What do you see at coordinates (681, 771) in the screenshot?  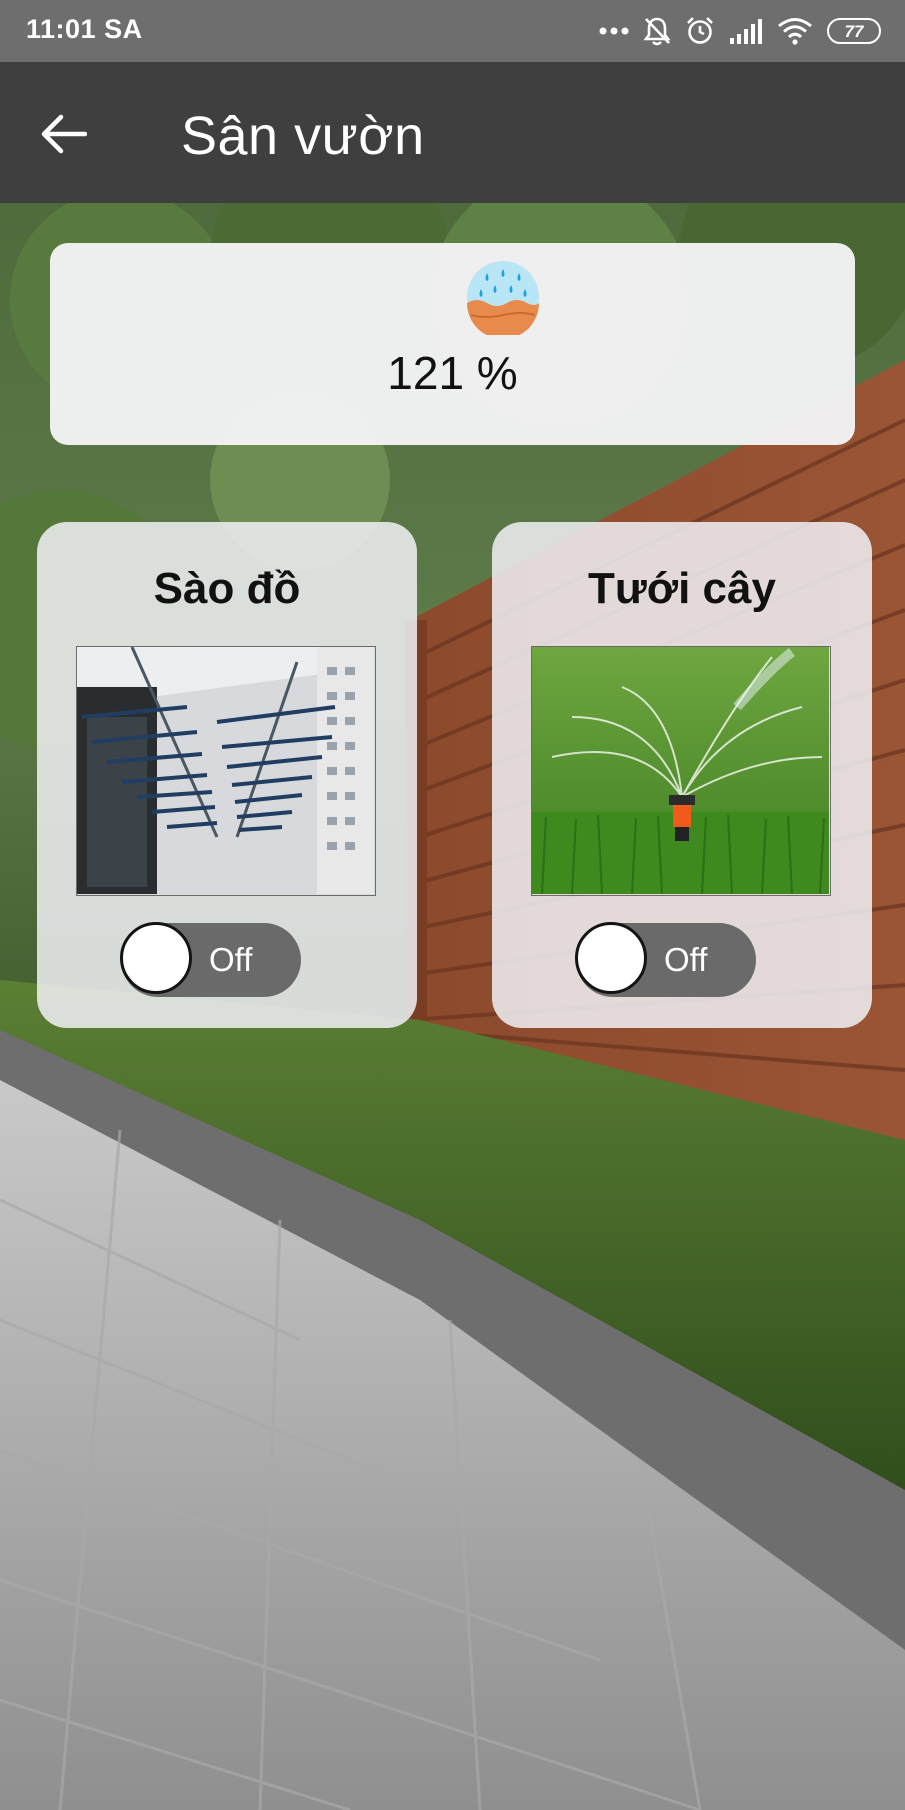 I see `lawn-sprinkler-photo` at bounding box center [681, 771].